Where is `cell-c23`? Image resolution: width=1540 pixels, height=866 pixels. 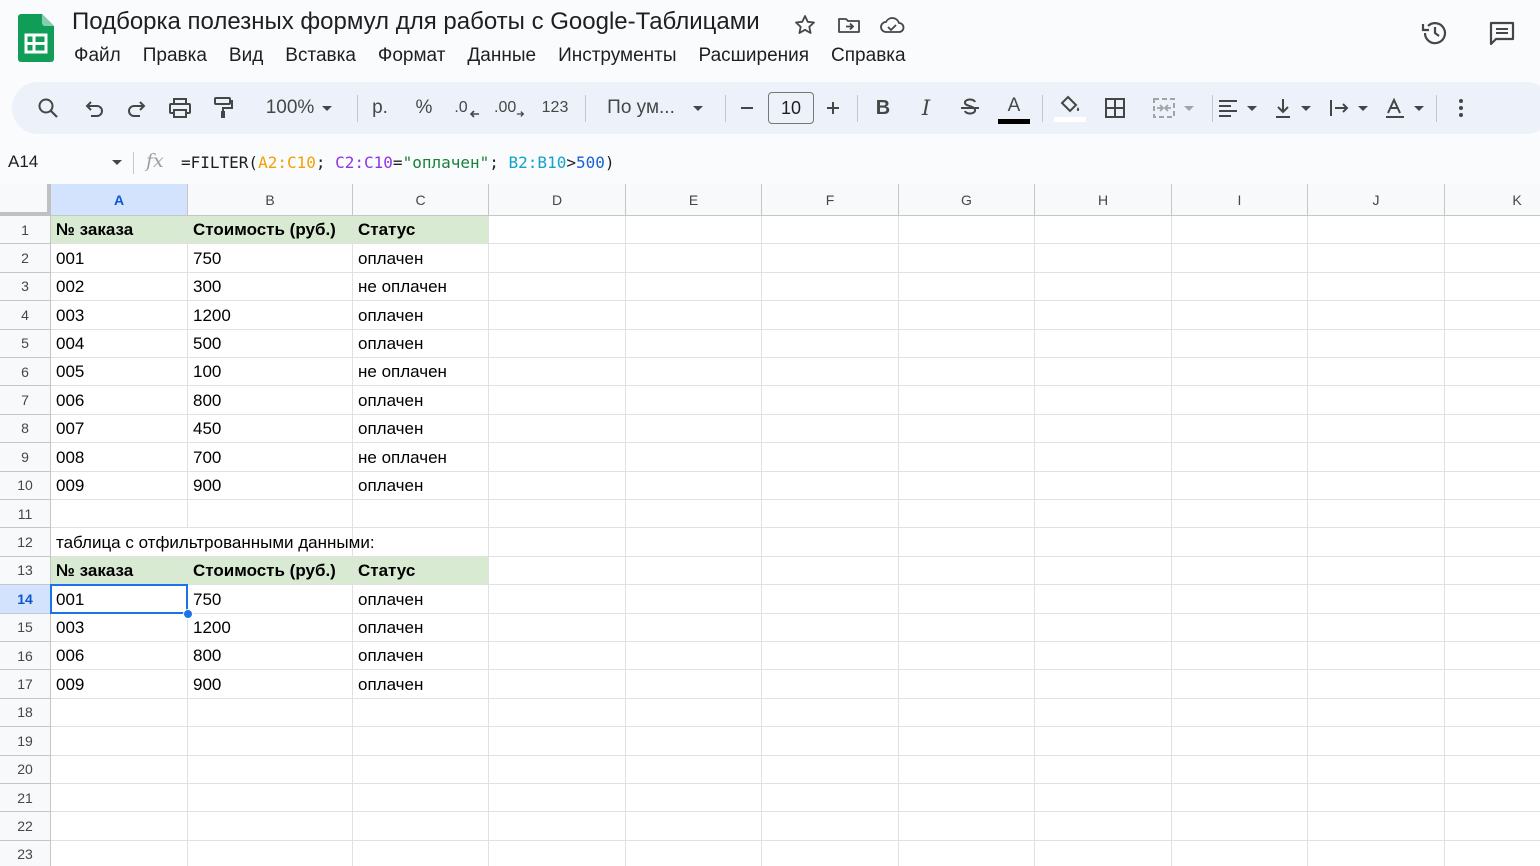
cell-c23 is located at coordinates (421, 853).